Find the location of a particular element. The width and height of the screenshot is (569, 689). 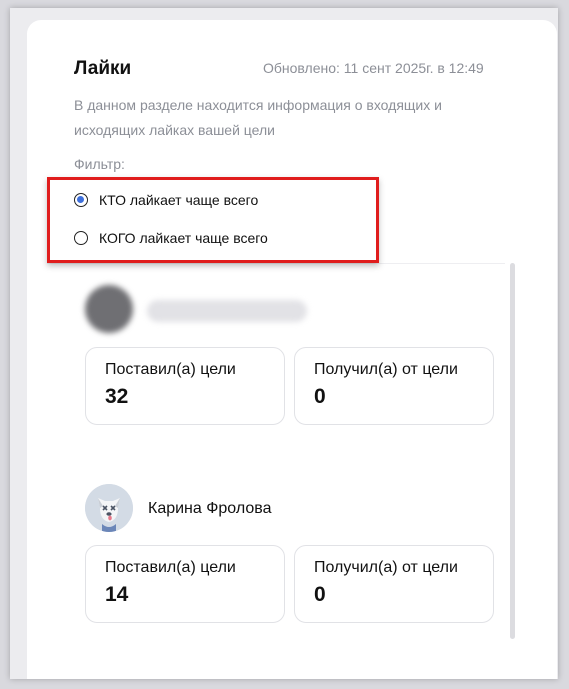

scrollbar is located at coordinates (512, 451).